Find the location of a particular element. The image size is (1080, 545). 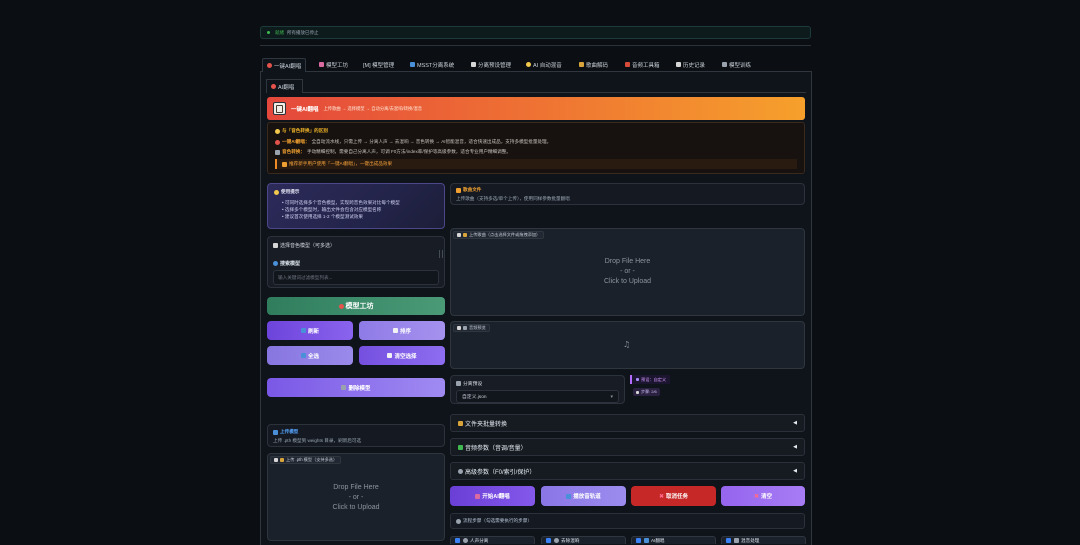

preset-dropdown: 自定义.json ▾ is located at coordinates (537, 396).